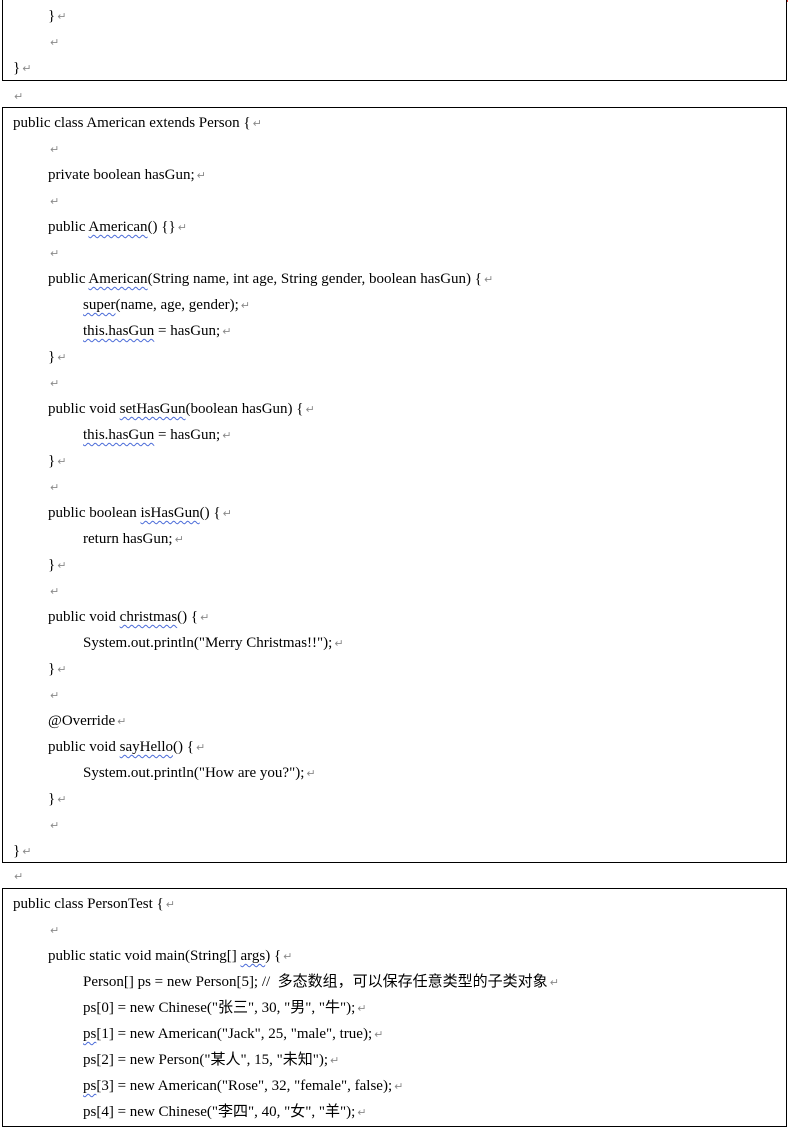  I want to click on code-line: return hasGun; ↵, so click(93, 539).